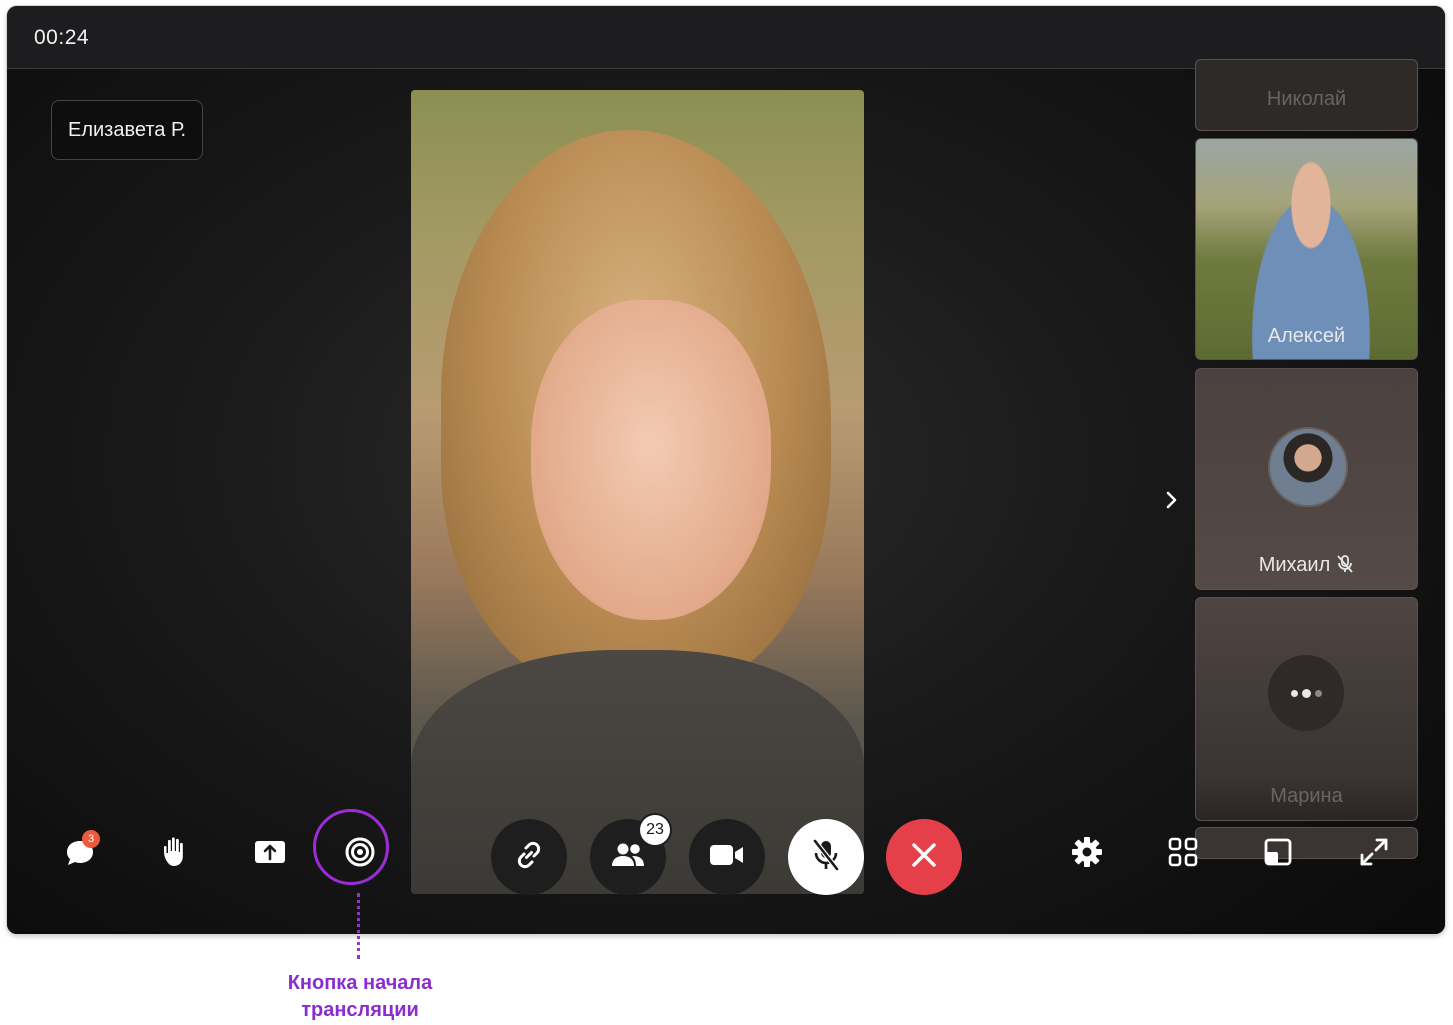  I want to click on participant-name-row: Михаил, so click(1306, 565).